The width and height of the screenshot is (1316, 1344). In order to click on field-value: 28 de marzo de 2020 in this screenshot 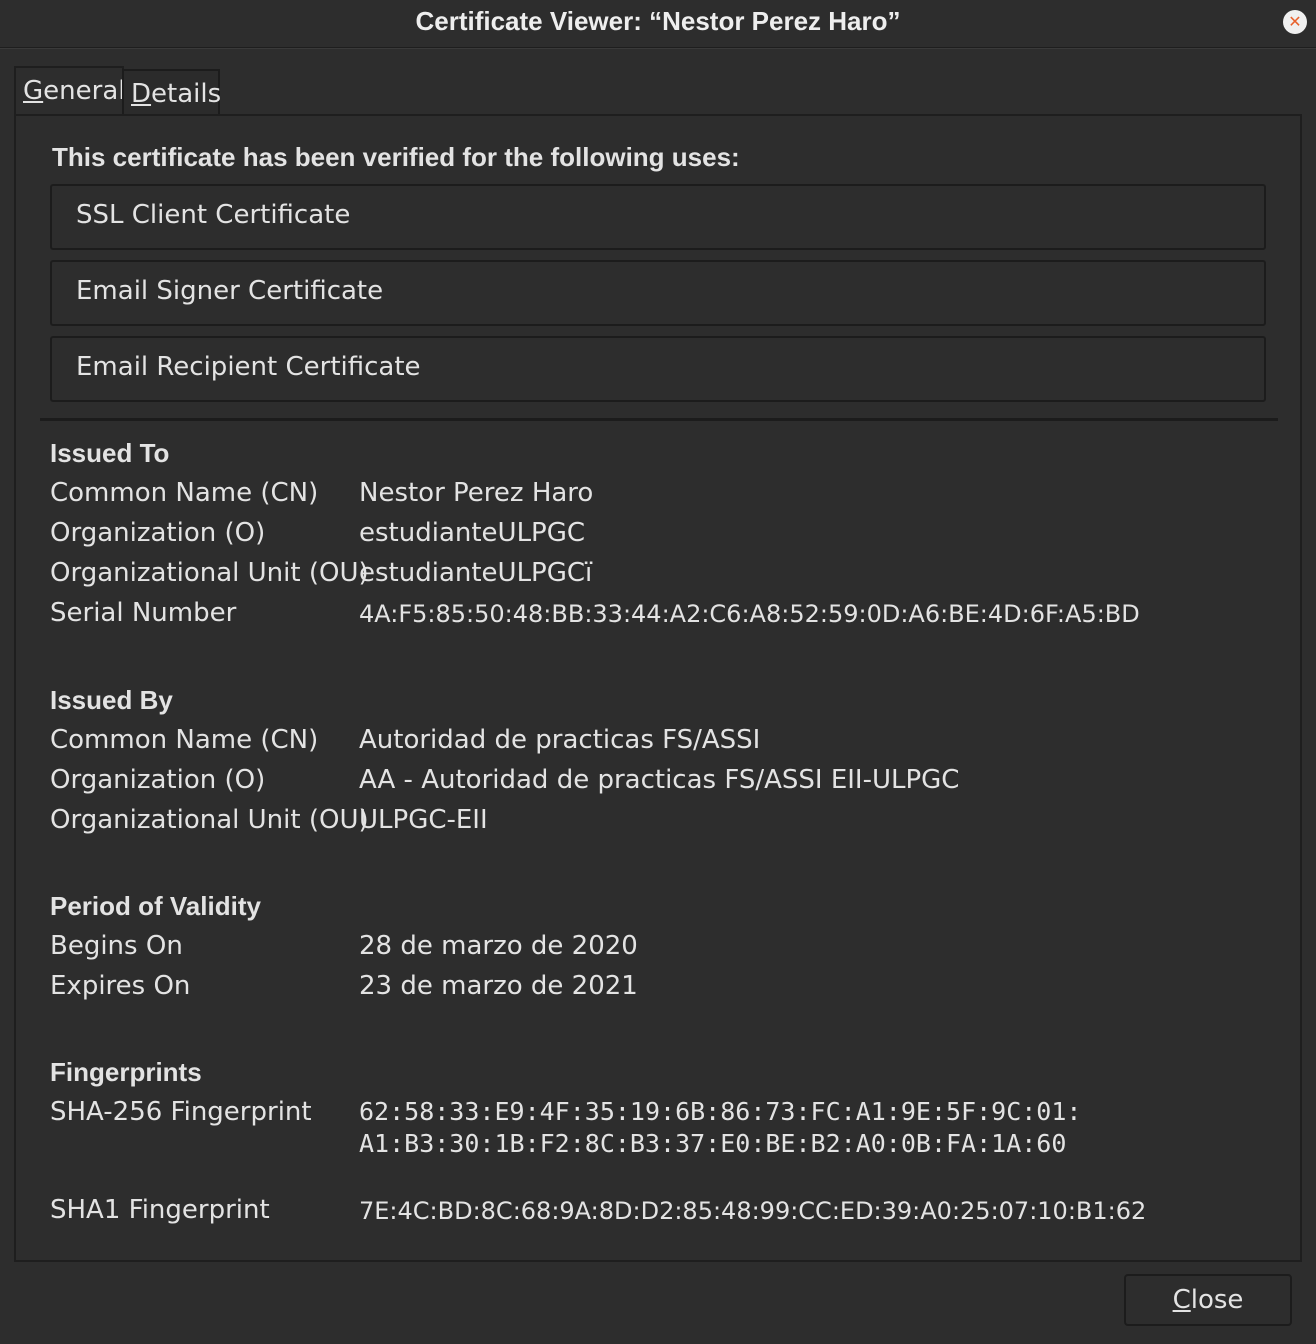, I will do `click(498, 946)`.